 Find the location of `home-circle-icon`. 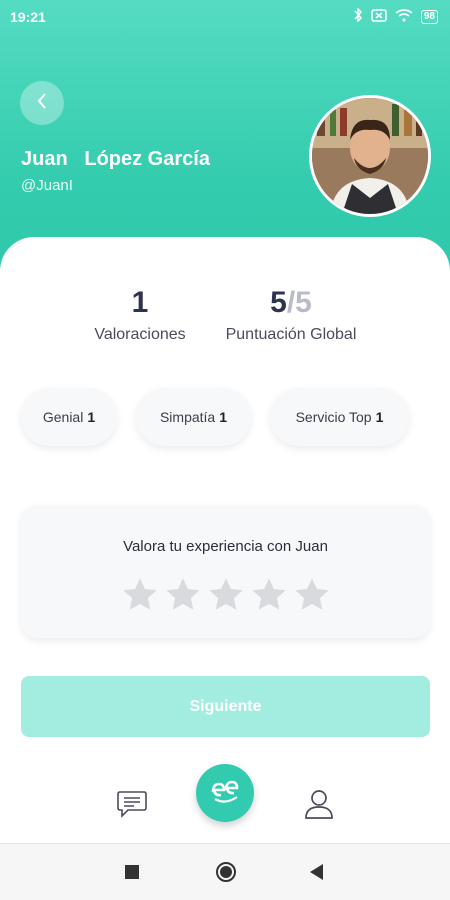

home-circle-icon is located at coordinates (226, 874).